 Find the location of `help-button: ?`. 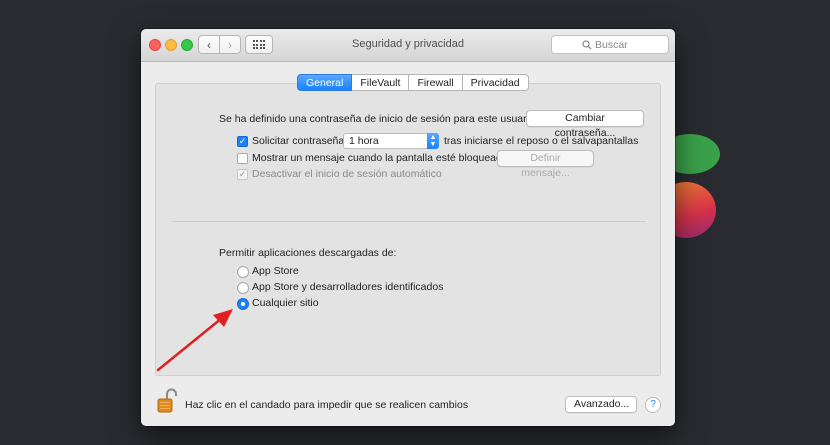

help-button: ? is located at coordinates (653, 405).